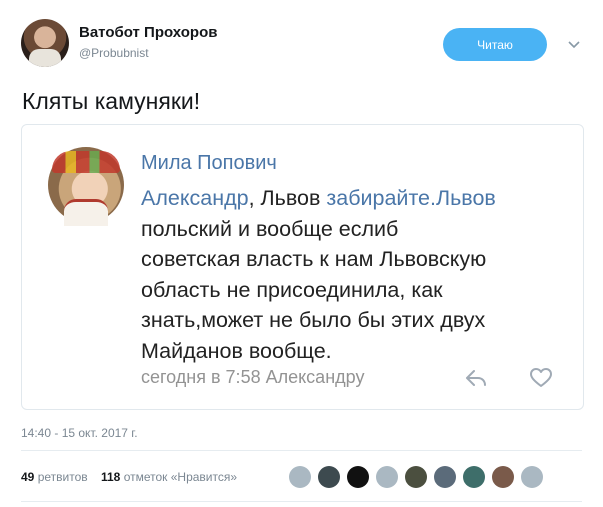  What do you see at coordinates (79, 433) in the screenshot?
I see `tweet-timestamp: 14:40 - 15 окт. 2017 г.` at bounding box center [79, 433].